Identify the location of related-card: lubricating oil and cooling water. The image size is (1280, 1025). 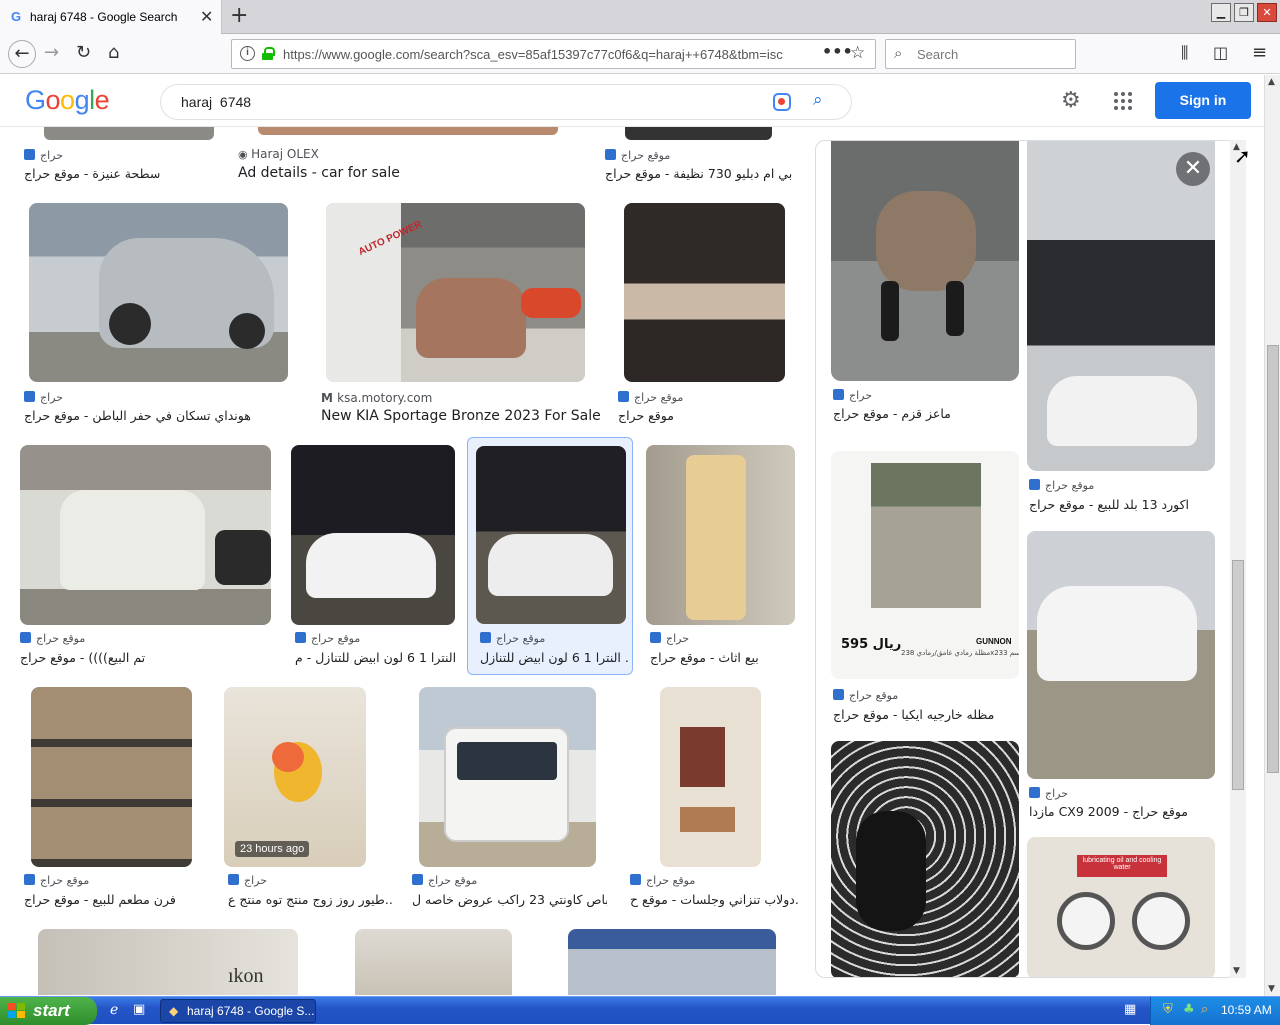
(1122, 907).